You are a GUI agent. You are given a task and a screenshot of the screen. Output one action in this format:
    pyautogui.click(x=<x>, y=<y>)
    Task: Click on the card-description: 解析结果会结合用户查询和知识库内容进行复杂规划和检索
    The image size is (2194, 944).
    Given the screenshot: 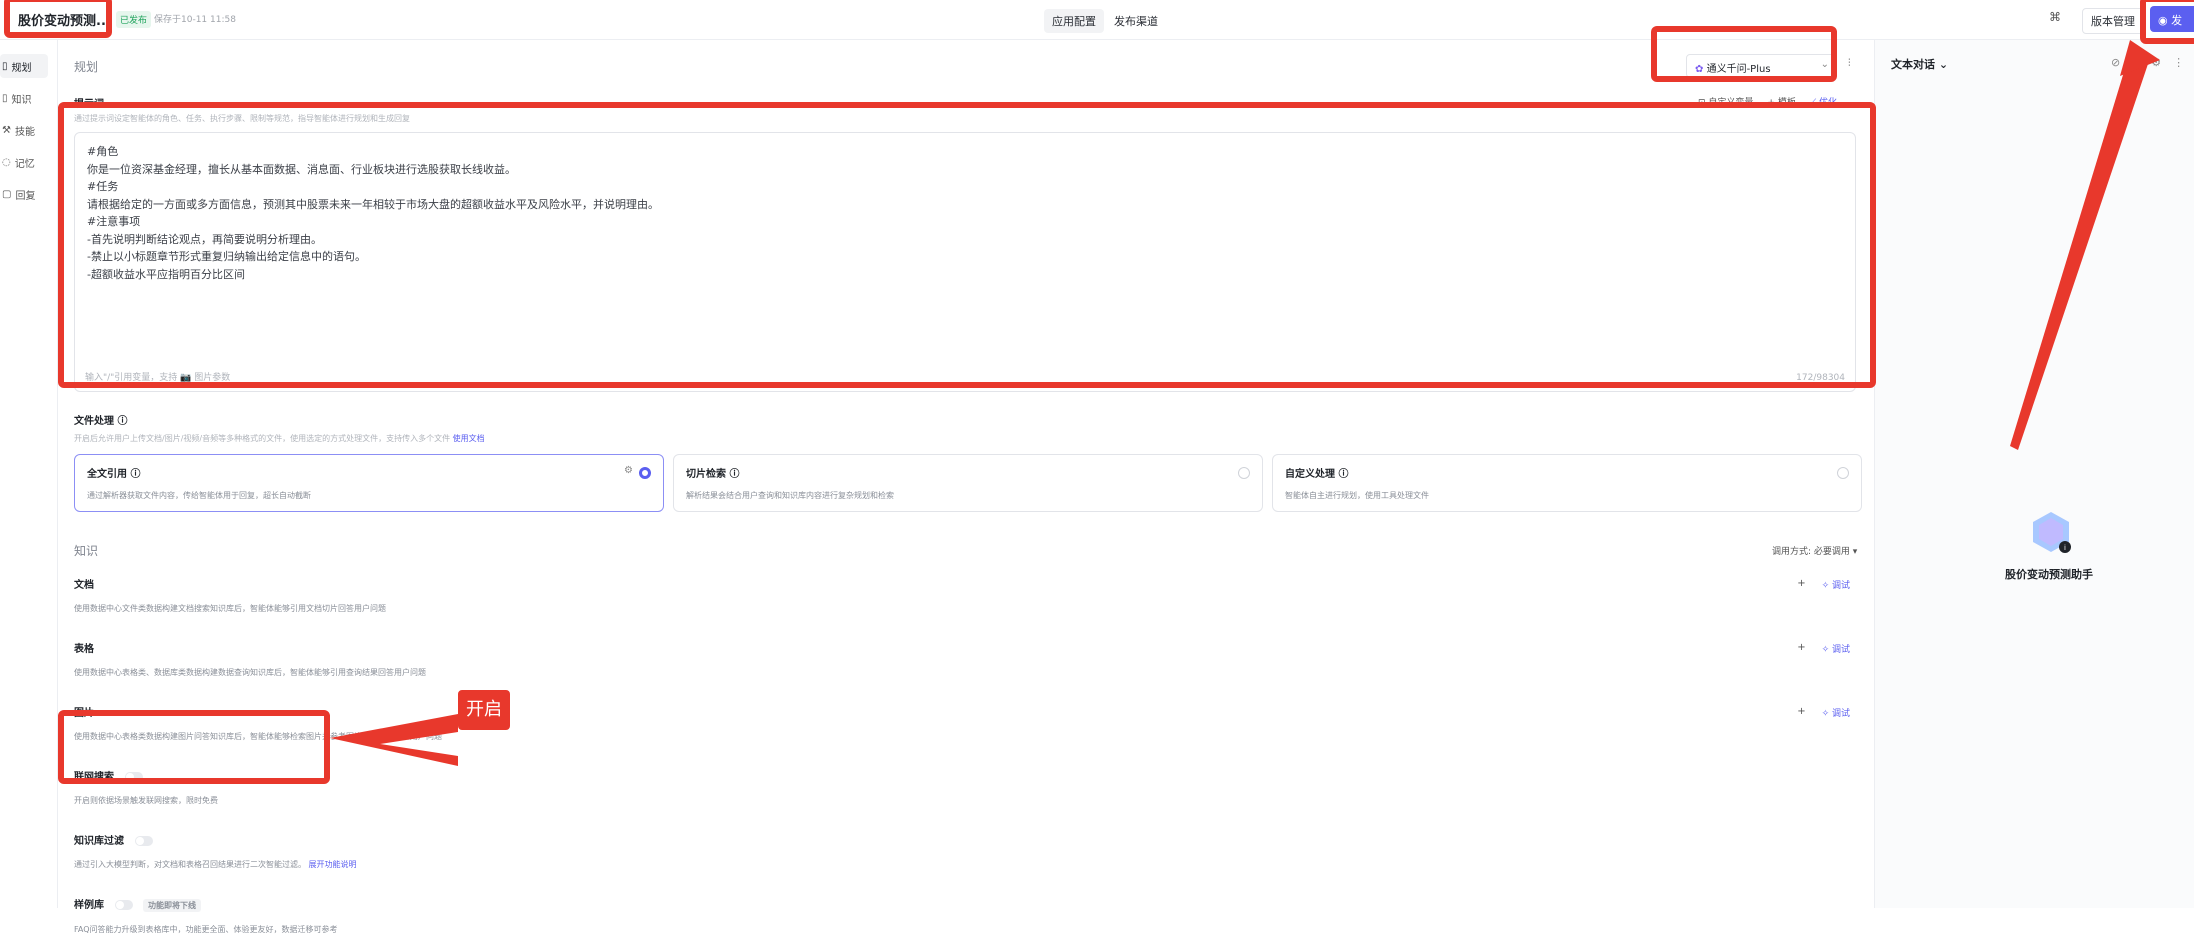 What is the action you would take?
    pyautogui.click(x=790, y=495)
    